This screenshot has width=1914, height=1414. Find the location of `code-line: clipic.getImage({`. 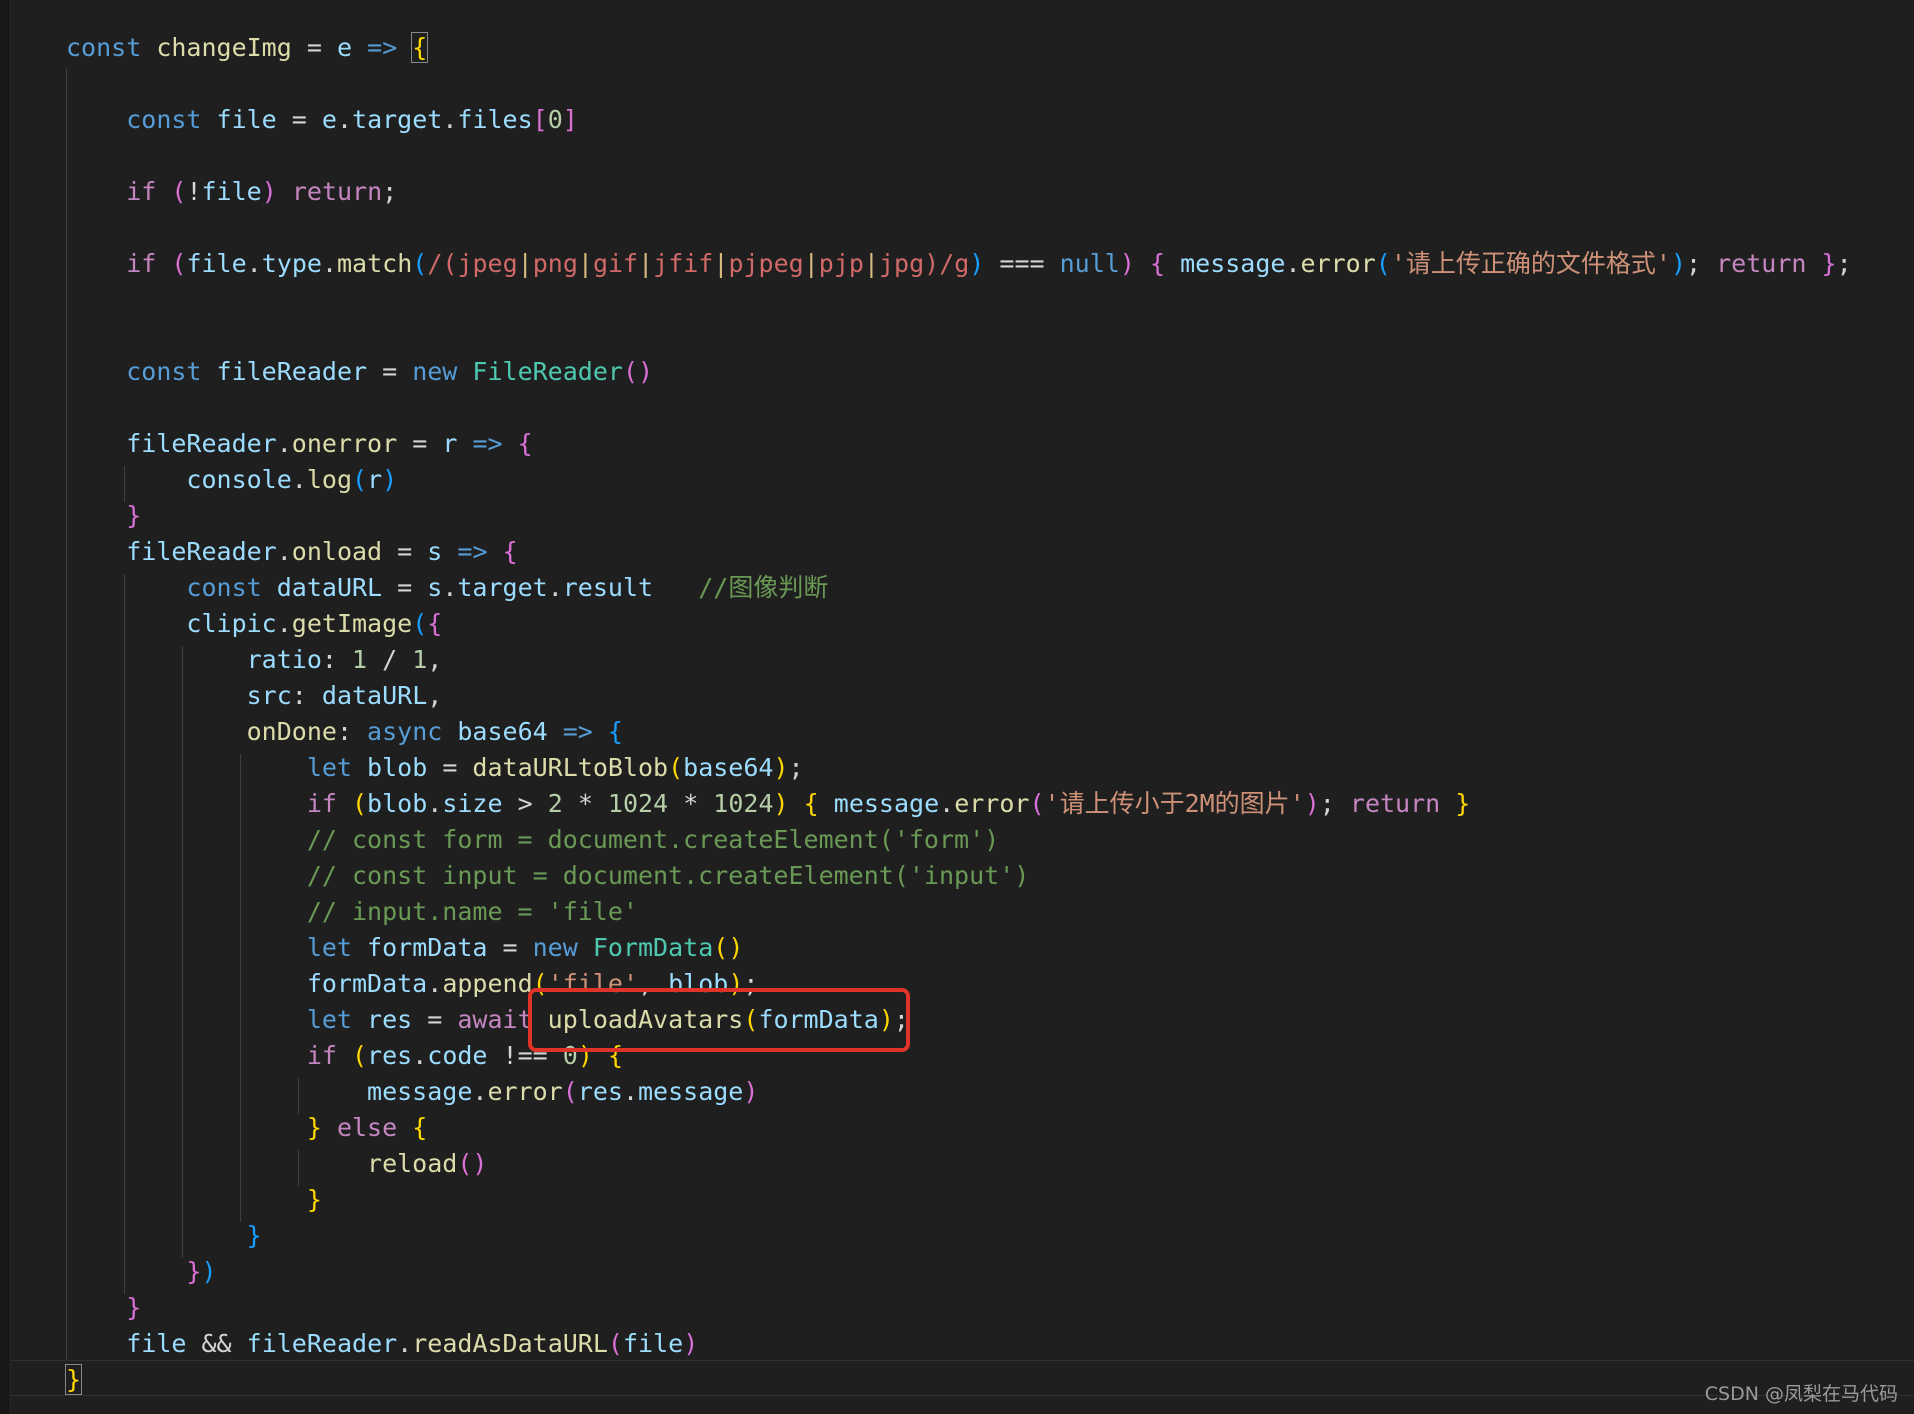

code-line: clipic.getImage({ is located at coordinates (254, 624).